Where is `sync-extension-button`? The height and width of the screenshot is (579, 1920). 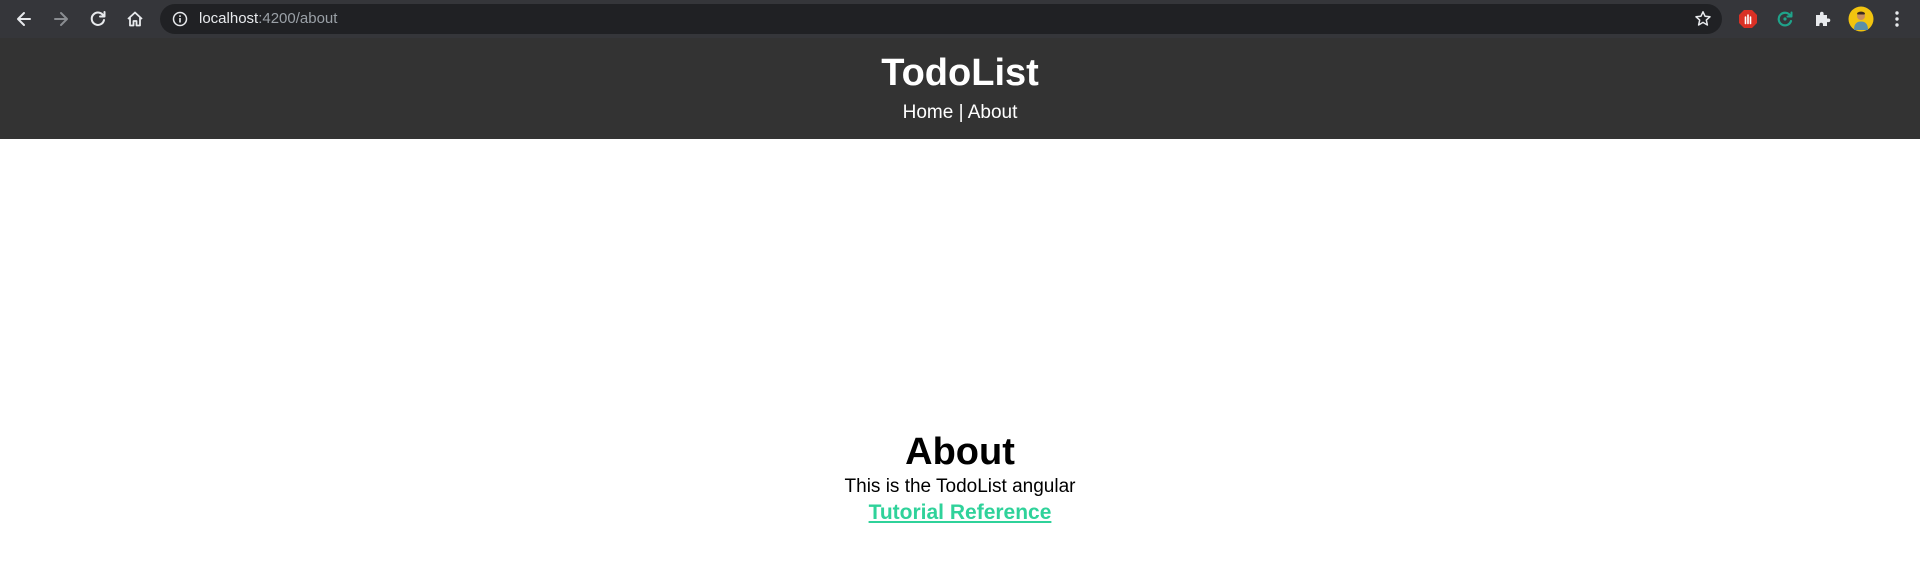
sync-extension-button is located at coordinates (1785, 19).